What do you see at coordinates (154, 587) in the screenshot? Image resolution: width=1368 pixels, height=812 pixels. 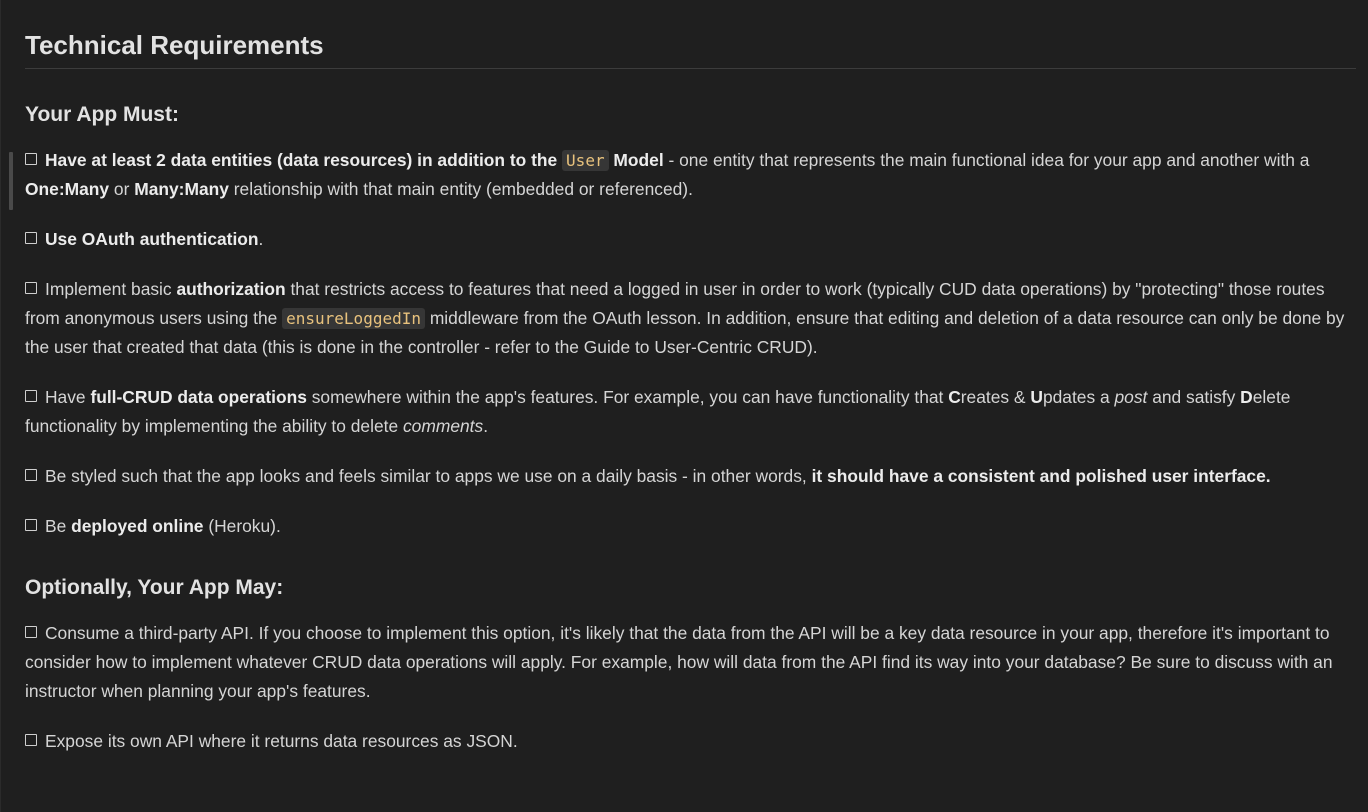 I see `section-heading-may: Optionally, Your App May:` at bounding box center [154, 587].